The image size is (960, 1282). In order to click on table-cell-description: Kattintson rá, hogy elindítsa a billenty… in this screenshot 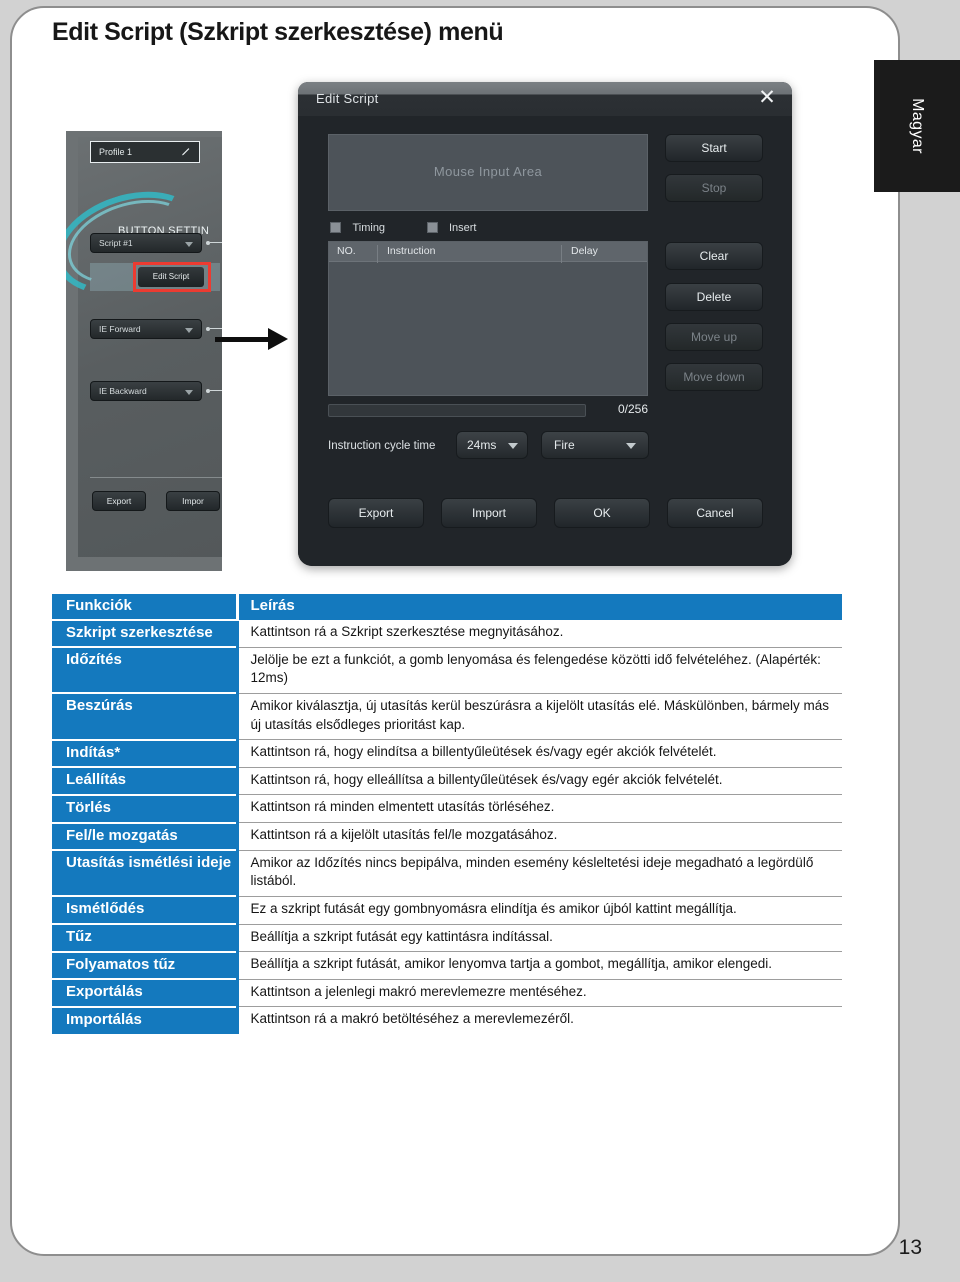, I will do `click(538, 753)`.